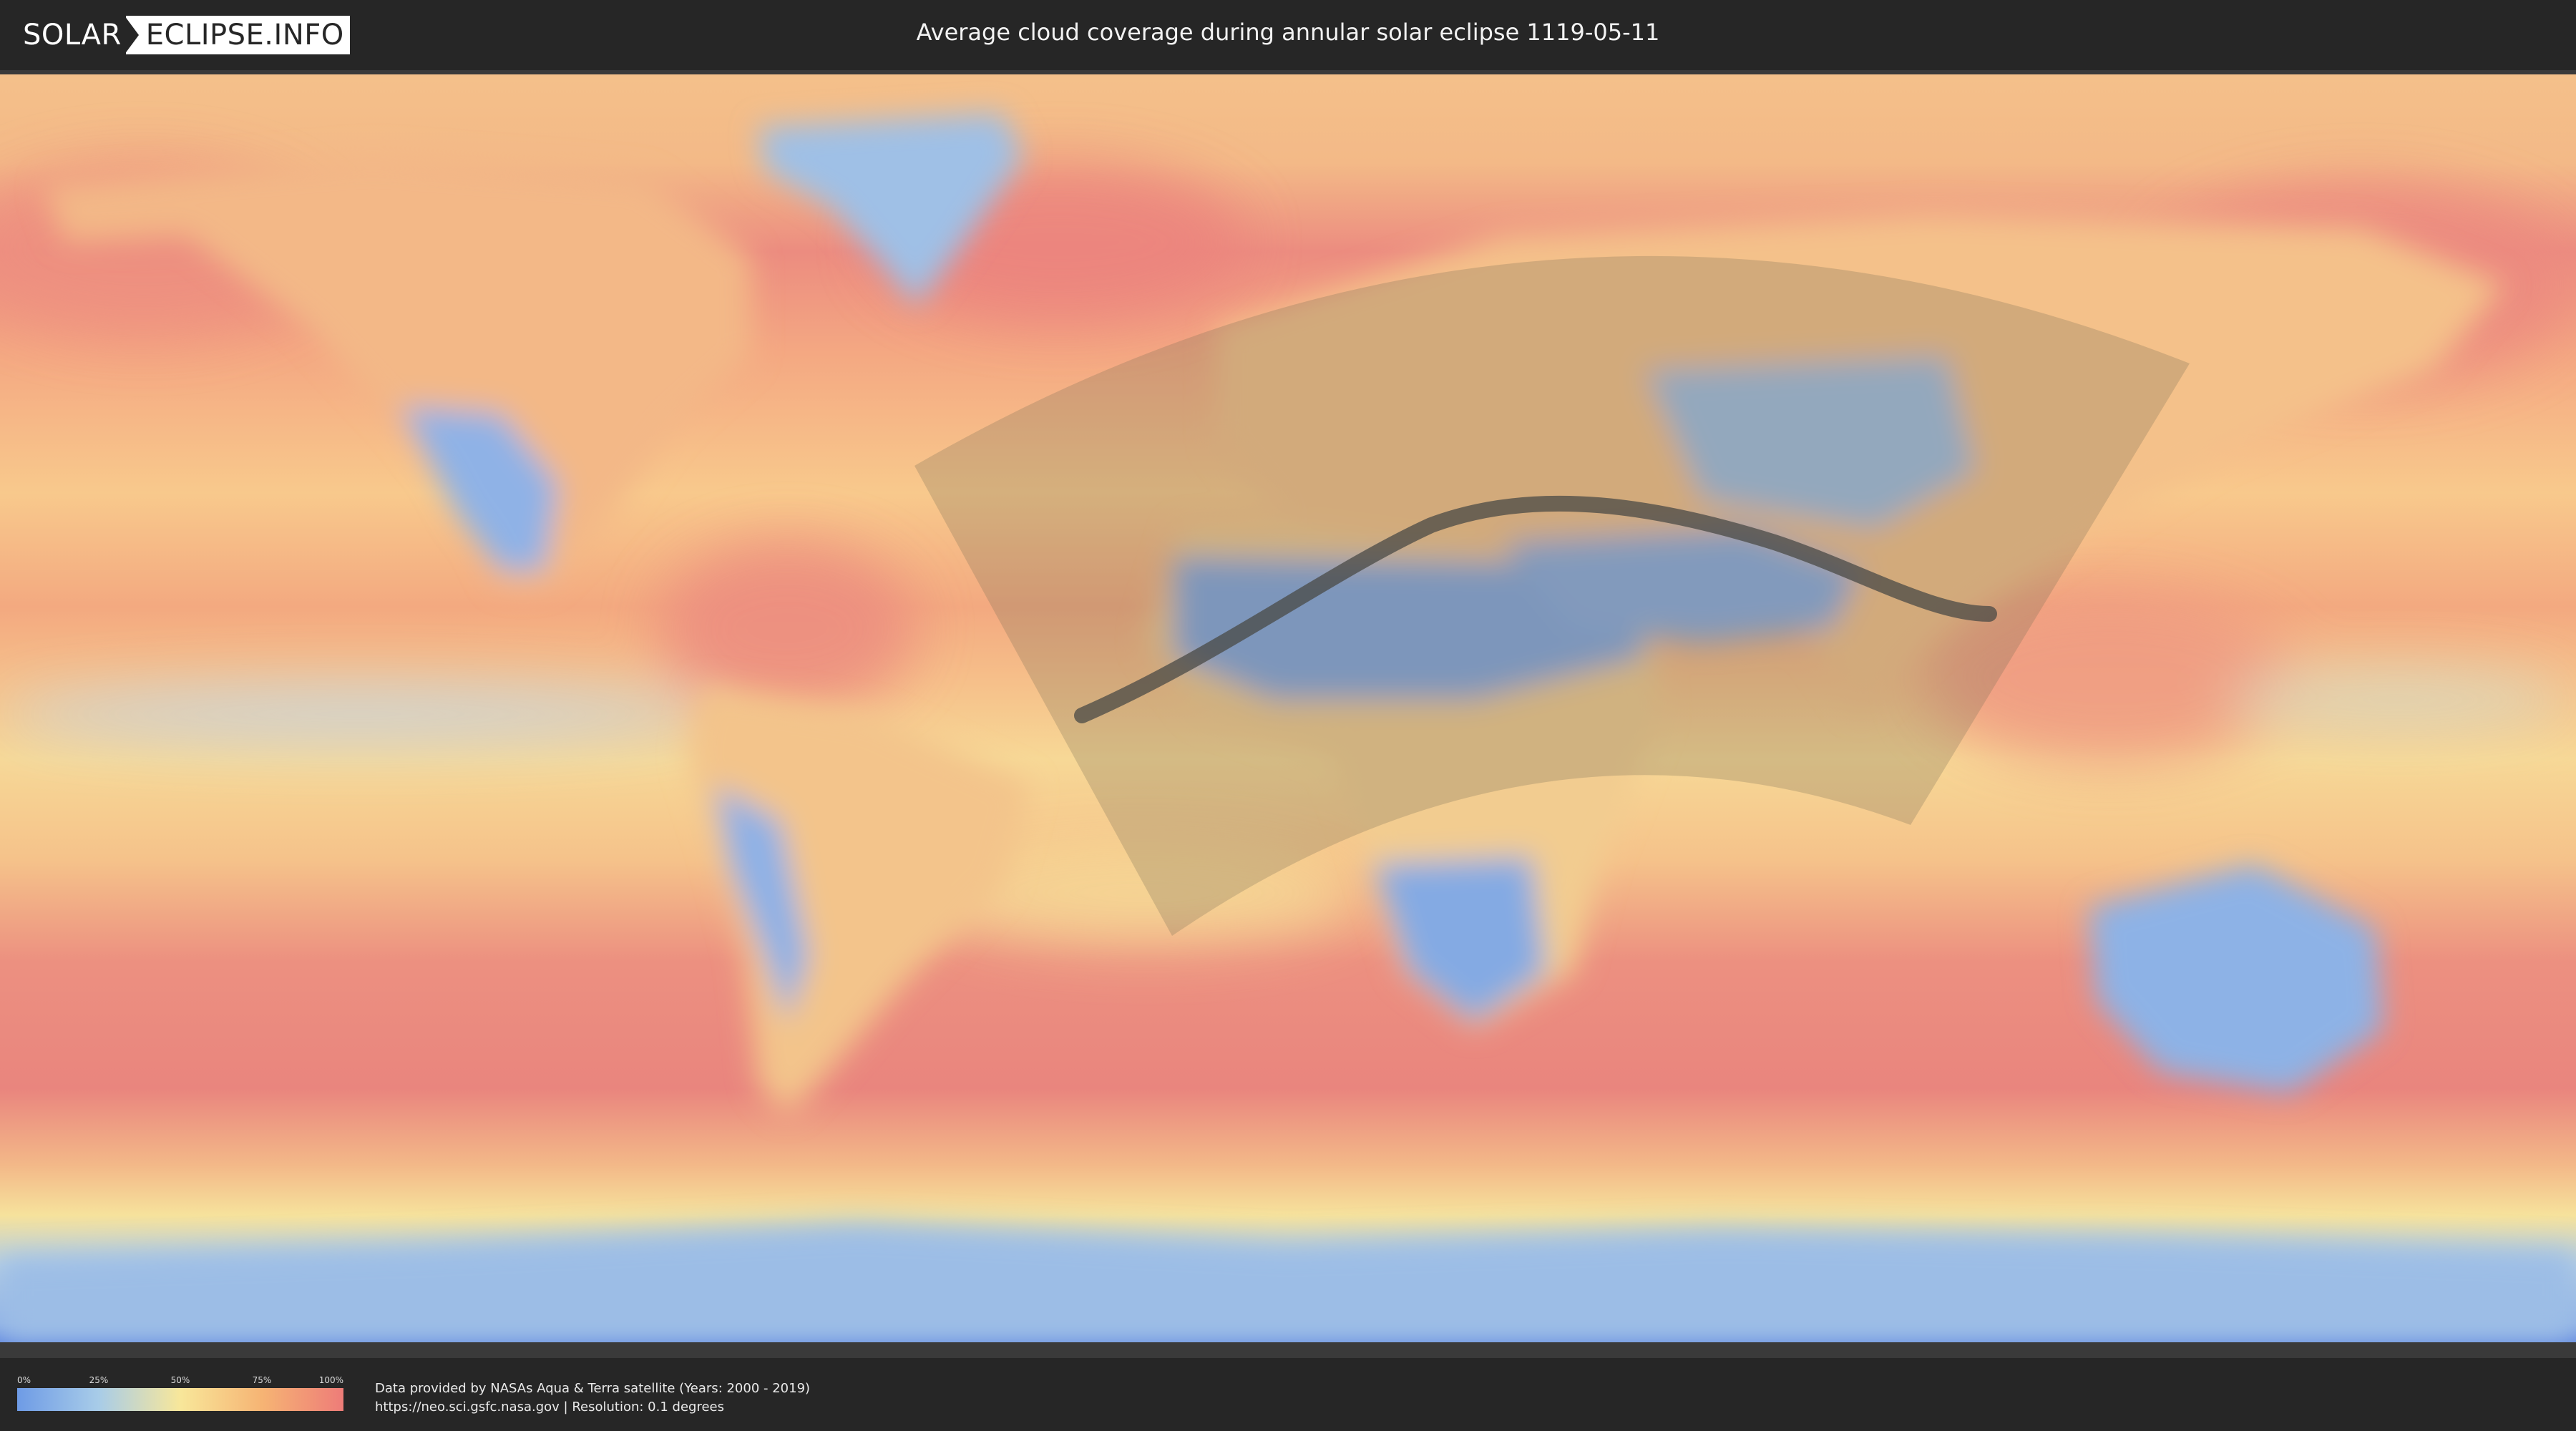 This screenshot has width=2576, height=1431. I want to click on legend-tick-75: 75%, so click(262, 1380).